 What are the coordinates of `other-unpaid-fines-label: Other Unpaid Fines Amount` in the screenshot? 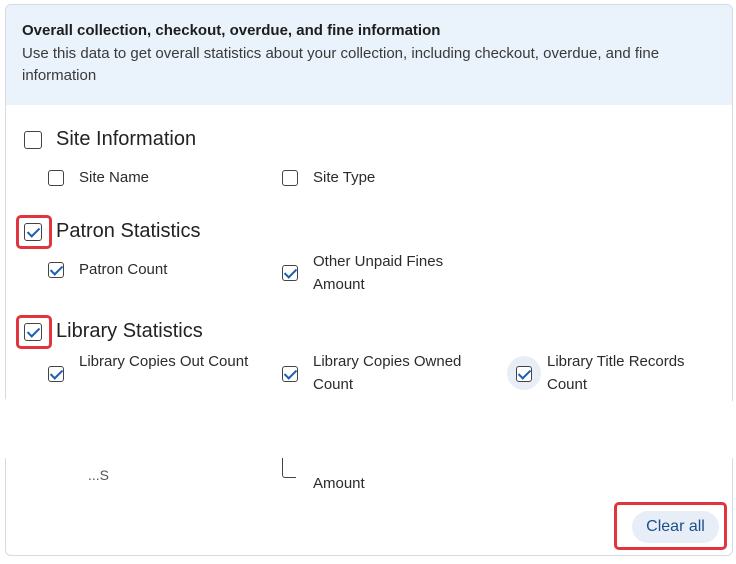 It's located at (378, 273).